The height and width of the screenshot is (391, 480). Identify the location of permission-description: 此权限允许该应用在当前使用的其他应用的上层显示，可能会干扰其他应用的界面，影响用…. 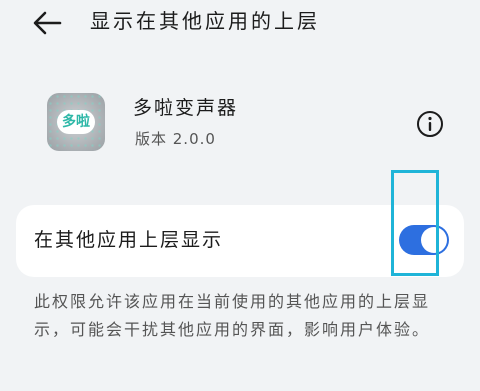
(232, 315).